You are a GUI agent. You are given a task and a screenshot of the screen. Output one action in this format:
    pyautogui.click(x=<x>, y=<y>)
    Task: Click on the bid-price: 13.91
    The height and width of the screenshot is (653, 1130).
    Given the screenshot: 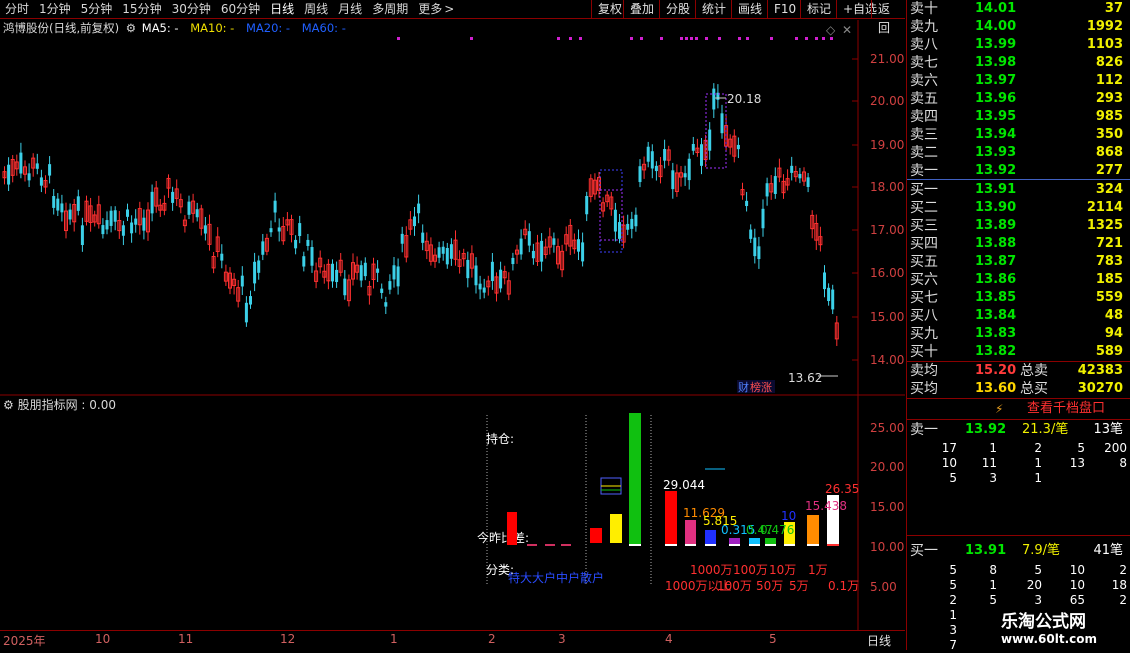 What is the action you would take?
    pyautogui.click(x=996, y=189)
    